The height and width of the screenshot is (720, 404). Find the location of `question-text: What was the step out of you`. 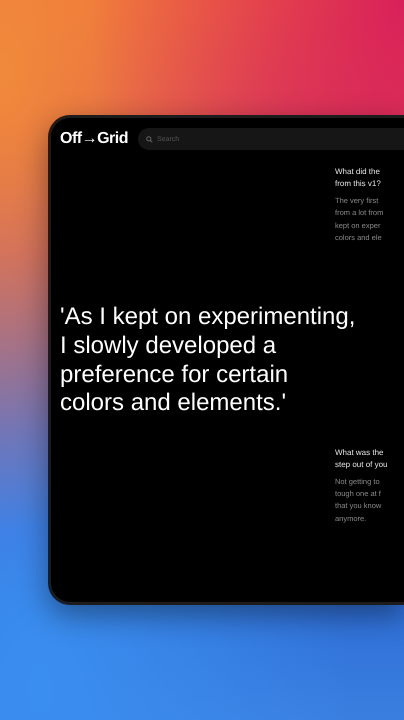

question-text: What was the step out of you is located at coordinates (361, 458).